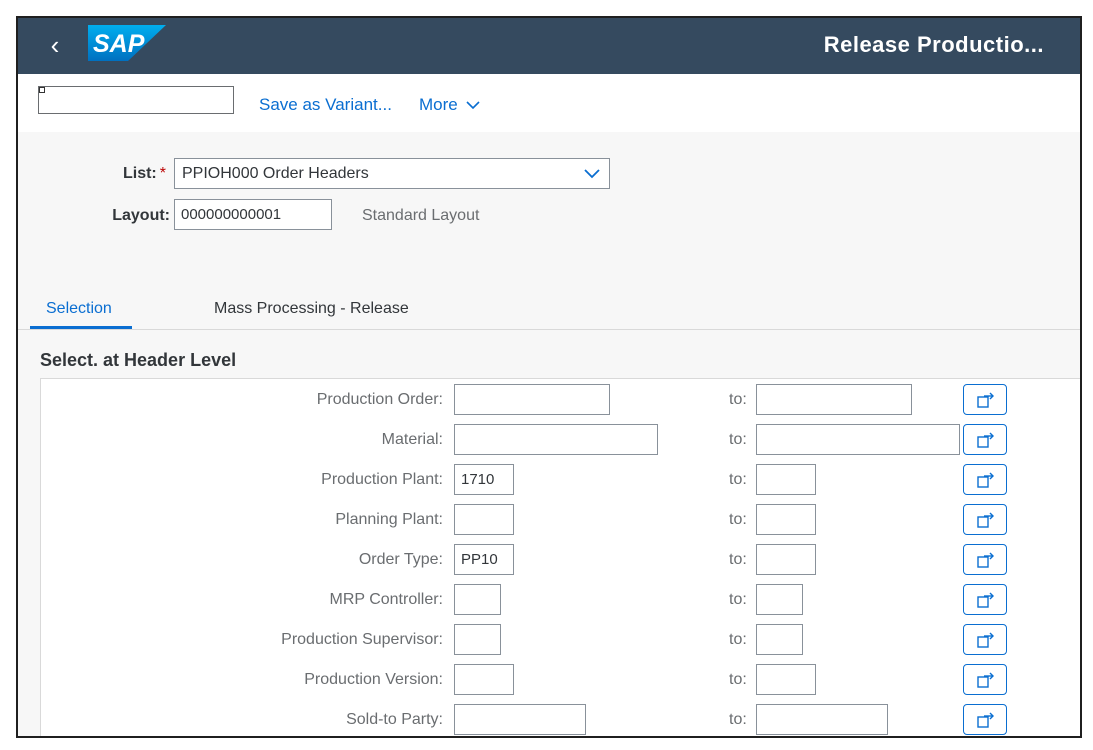 This screenshot has width=1093, height=750. Describe the element at coordinates (549, 313) in the screenshot. I see `tab-bar: Selection Mass Processing - Release` at that location.